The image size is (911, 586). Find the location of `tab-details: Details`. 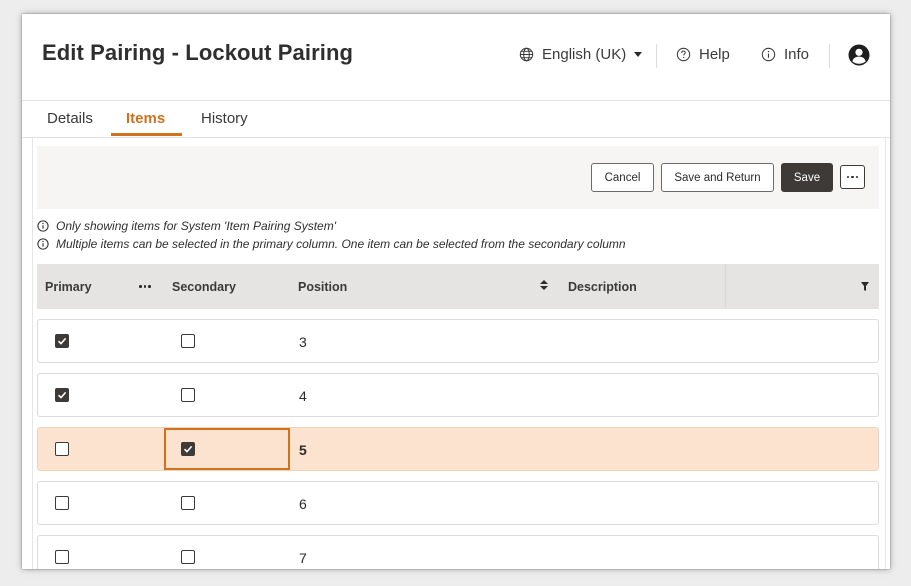

tab-details: Details is located at coordinates (70, 124).